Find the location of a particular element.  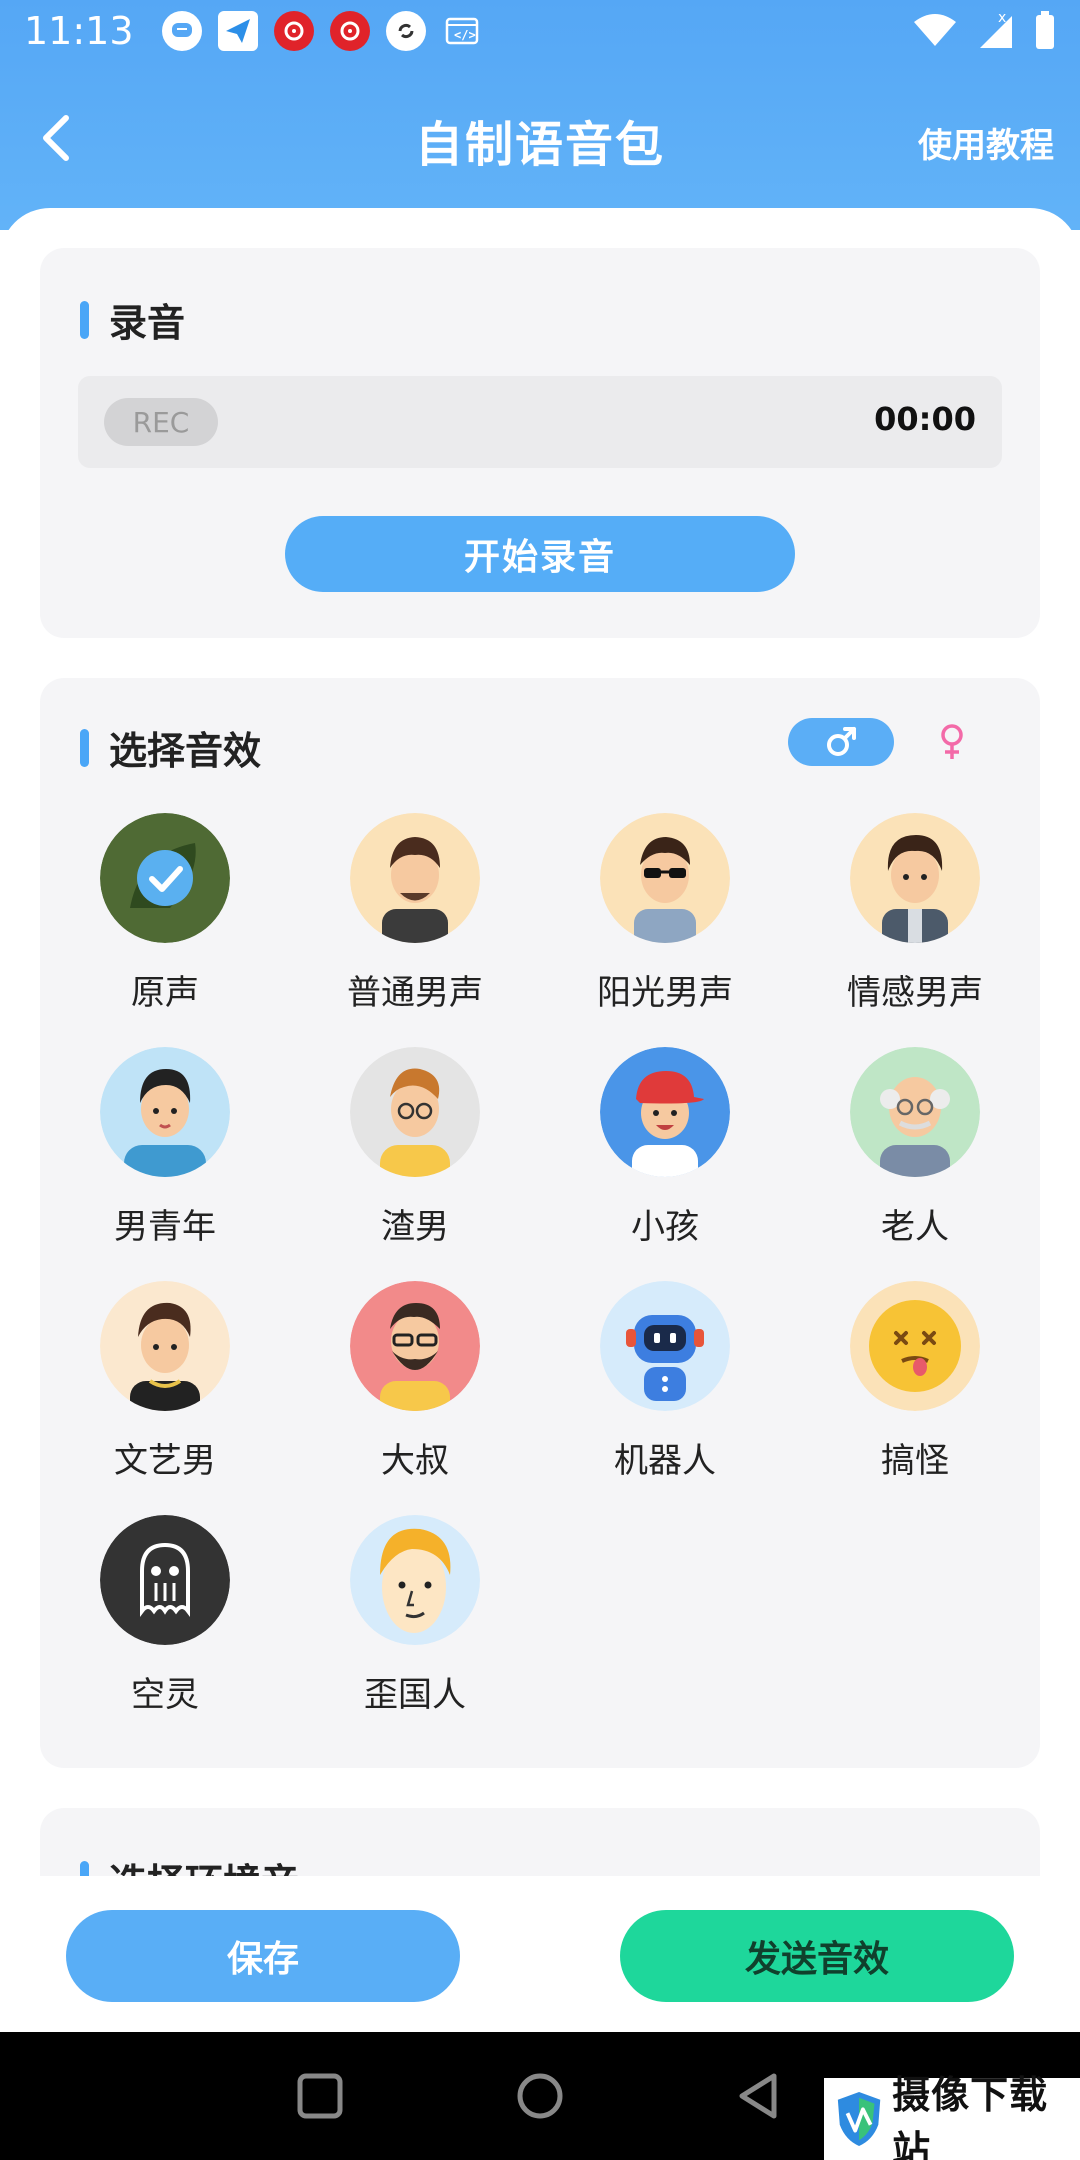

voice-item-funny: 搞怪 is located at coordinates (915, 1398).